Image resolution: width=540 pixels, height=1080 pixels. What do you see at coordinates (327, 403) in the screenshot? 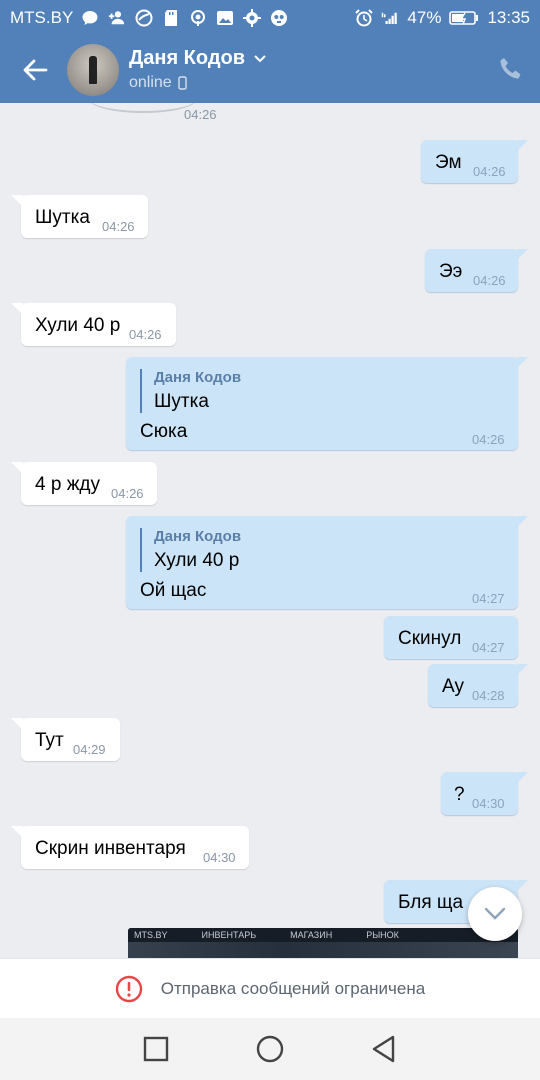
I see `message-outgoing-reply: Даня Кодов Шутка Сюка 04:26` at bounding box center [327, 403].